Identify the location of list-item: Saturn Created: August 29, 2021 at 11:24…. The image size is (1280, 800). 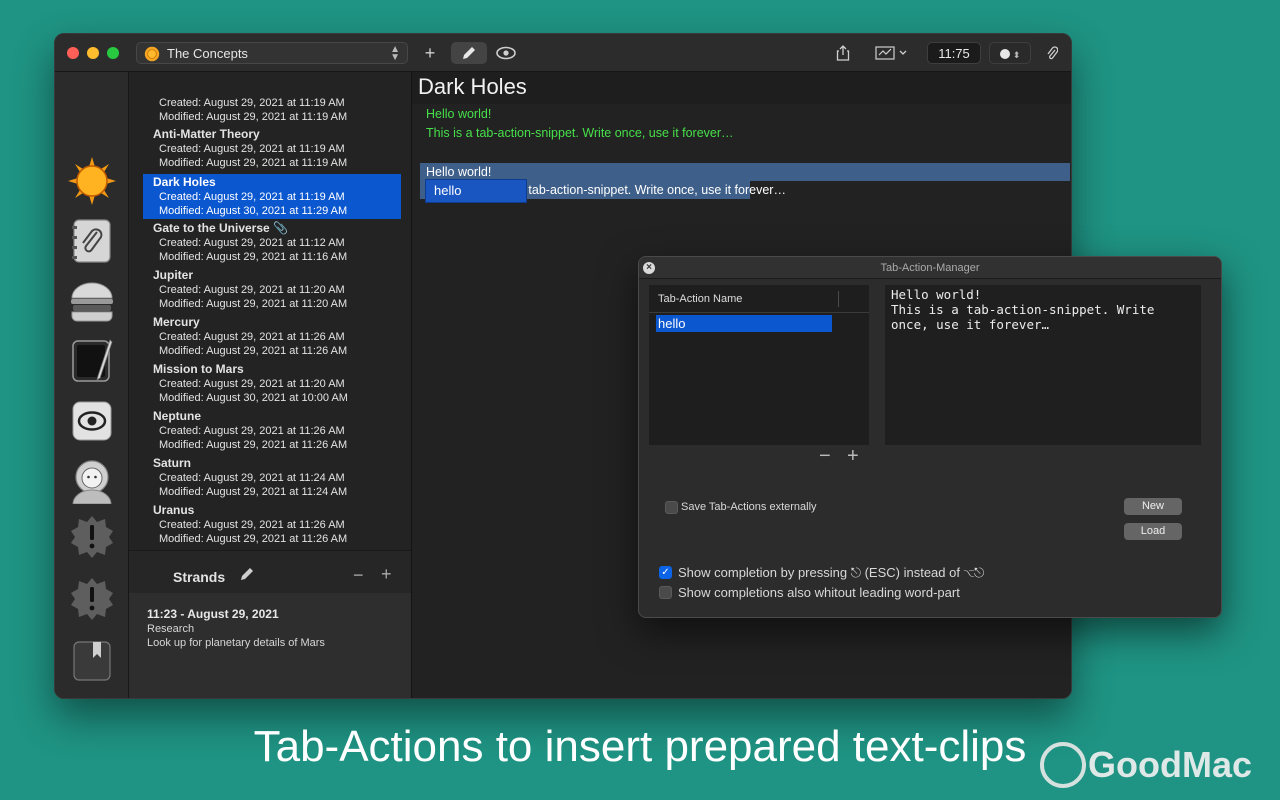
(272, 477).